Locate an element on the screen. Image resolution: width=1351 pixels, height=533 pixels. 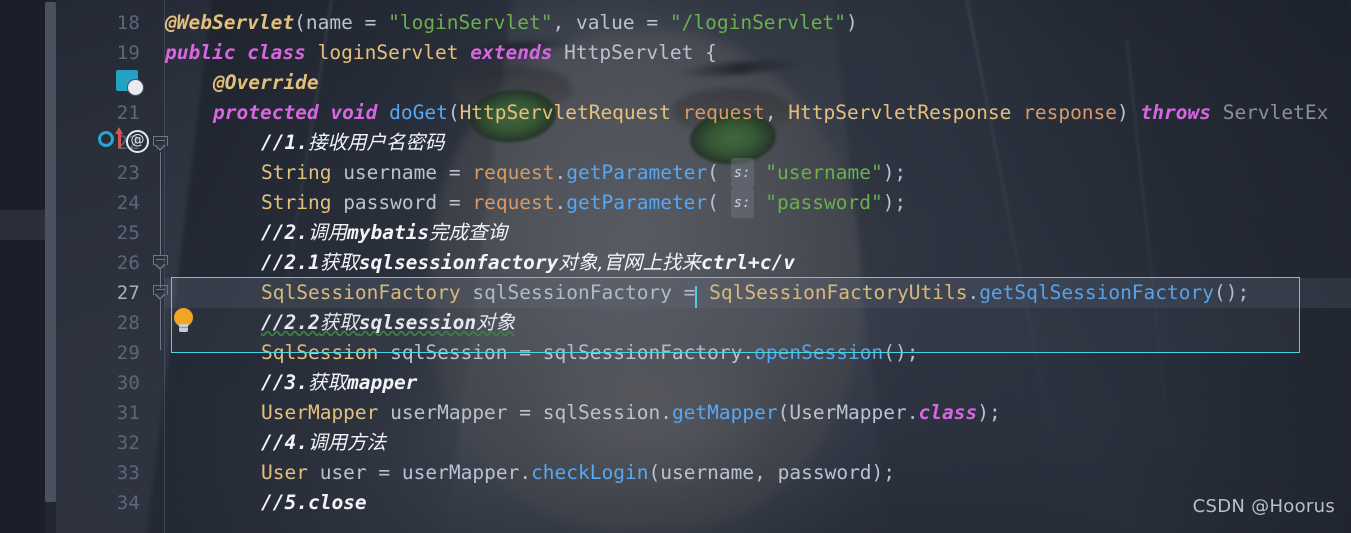
code-token: "loginServlet" is located at coordinates (470, 22).